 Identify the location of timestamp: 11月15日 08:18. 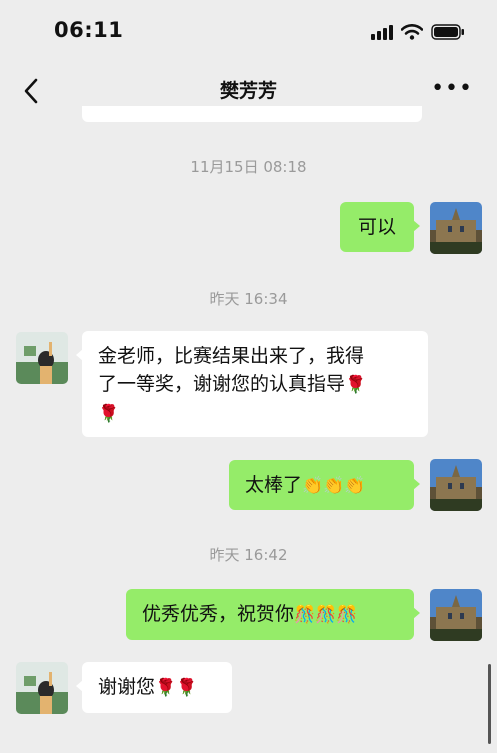
(248, 167).